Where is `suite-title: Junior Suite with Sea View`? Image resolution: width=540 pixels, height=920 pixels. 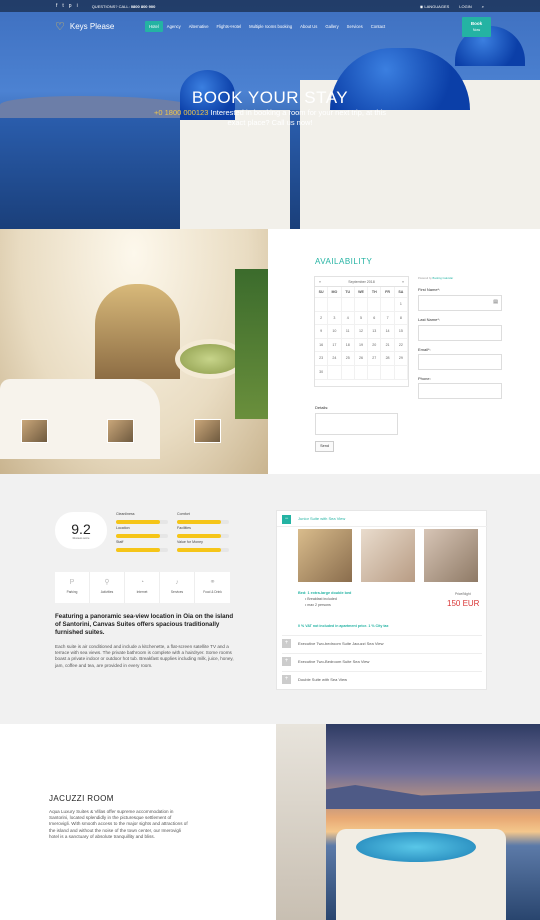 suite-title: Junior Suite with Sea View is located at coordinates (322, 518).